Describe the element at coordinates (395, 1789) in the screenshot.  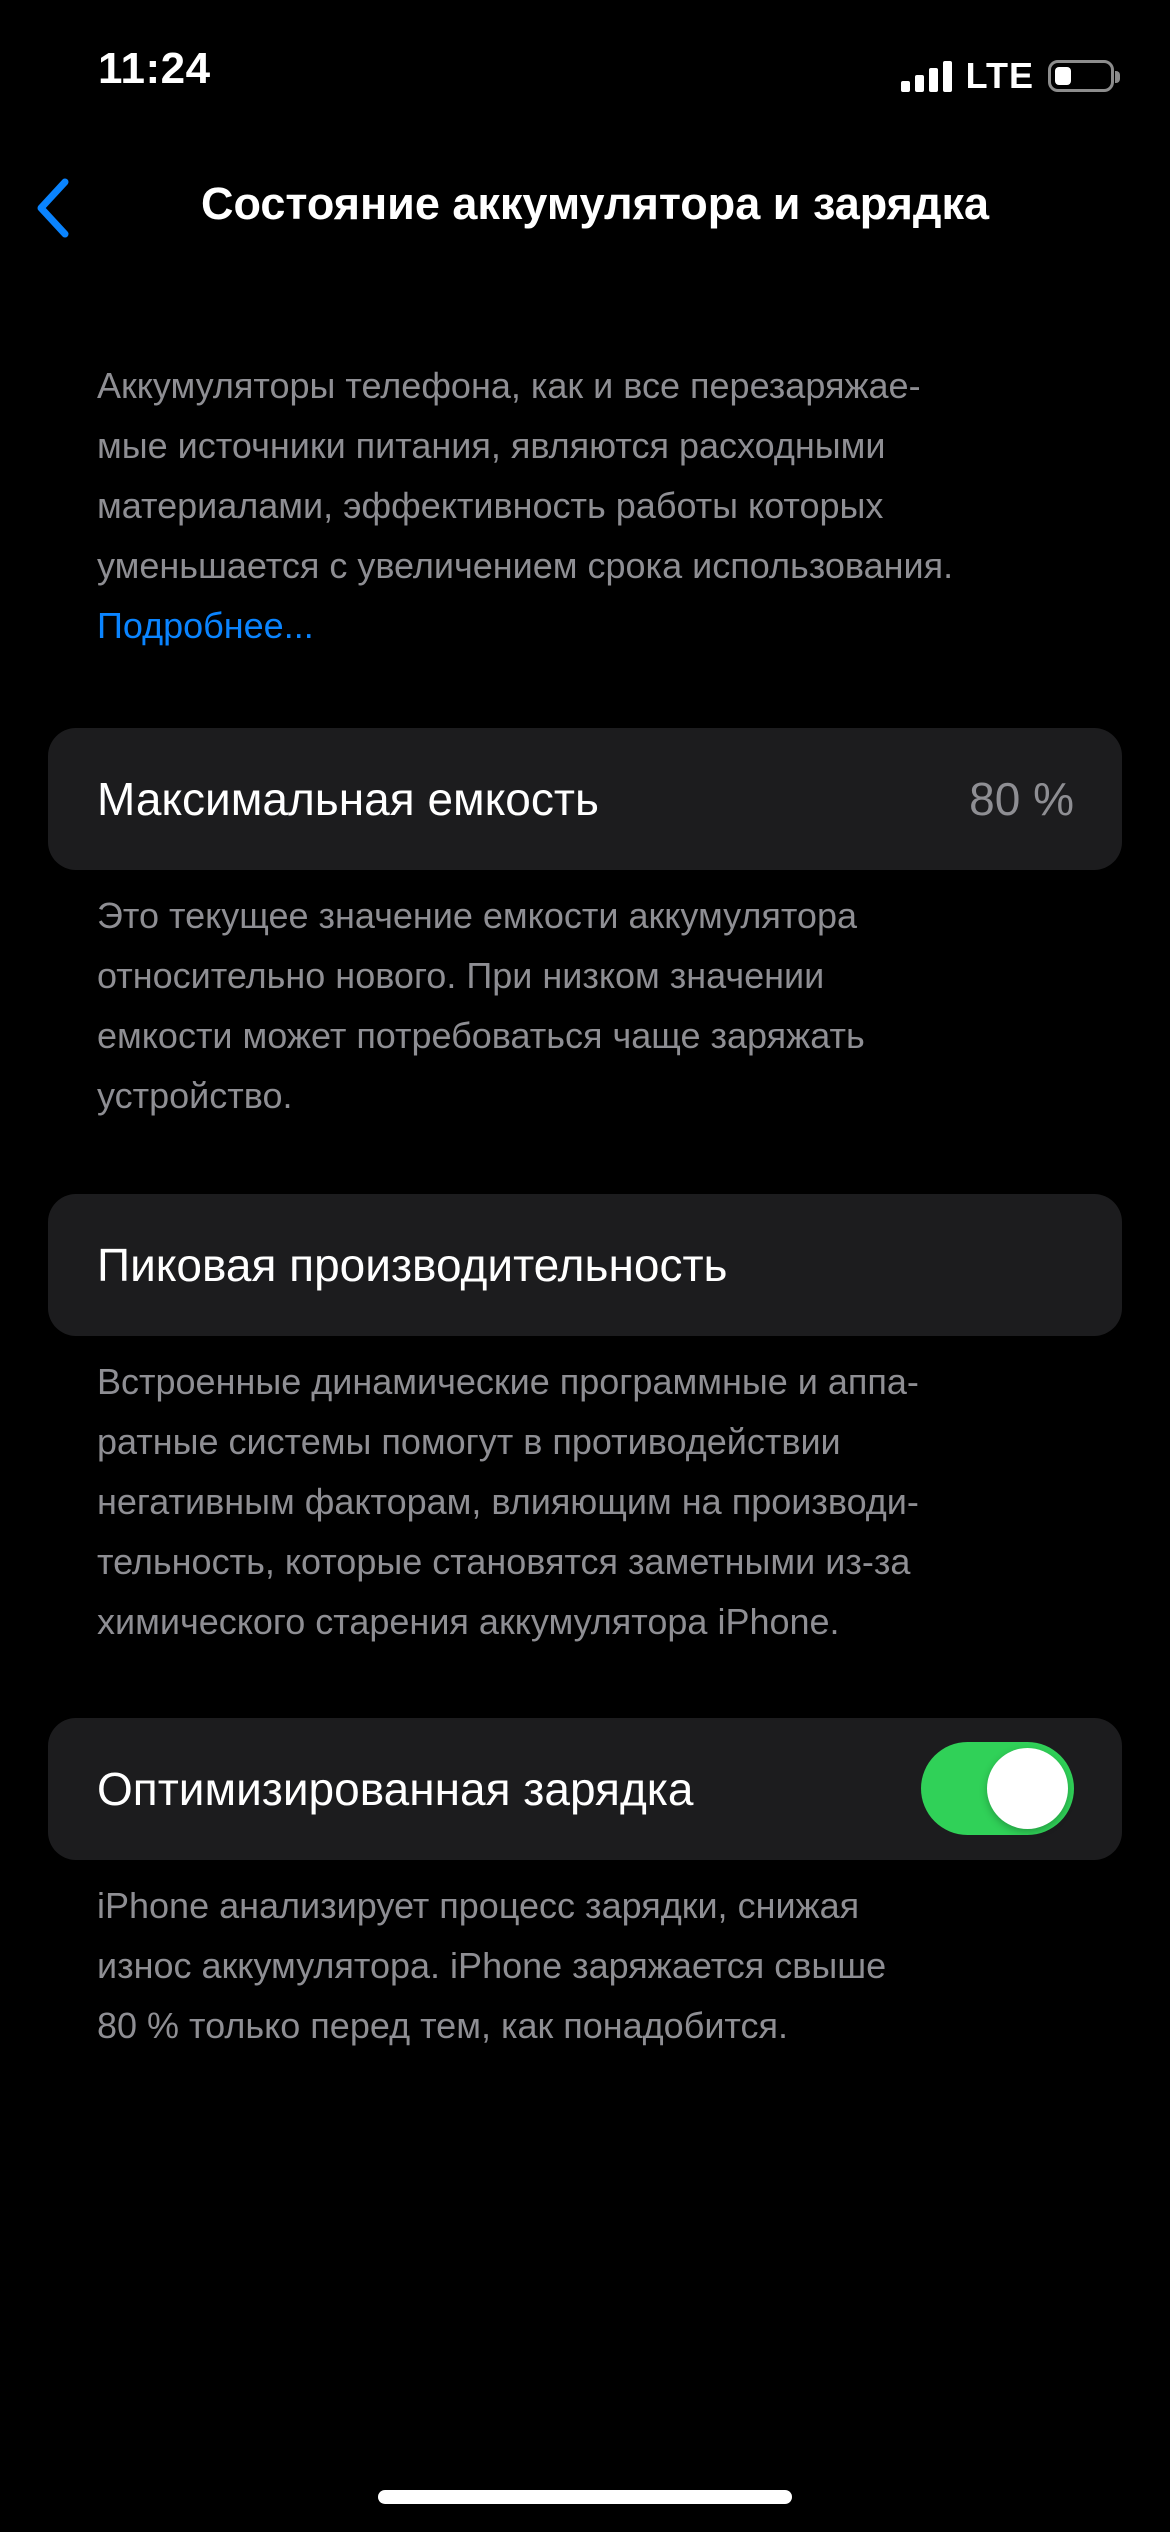
I see `optimized-charging-label: Оптимизированная зарядка` at that location.